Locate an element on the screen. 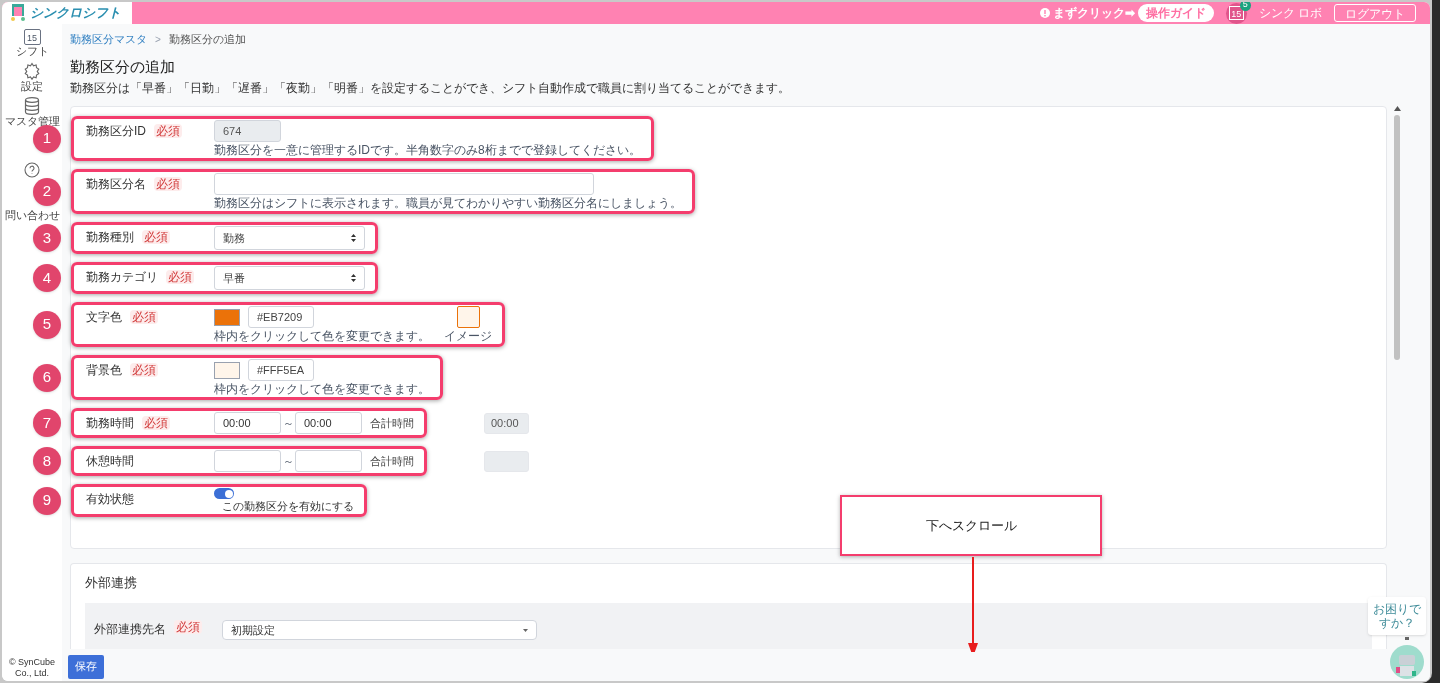 The width and height of the screenshot is (1440, 683). select-field: 勤務 is located at coordinates (289, 238).